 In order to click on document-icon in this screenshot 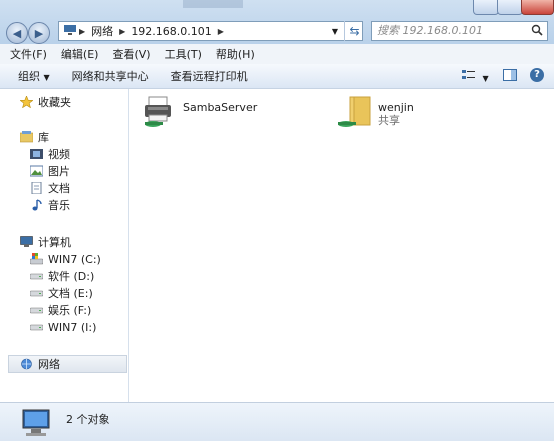, I will do `click(36, 188)`.